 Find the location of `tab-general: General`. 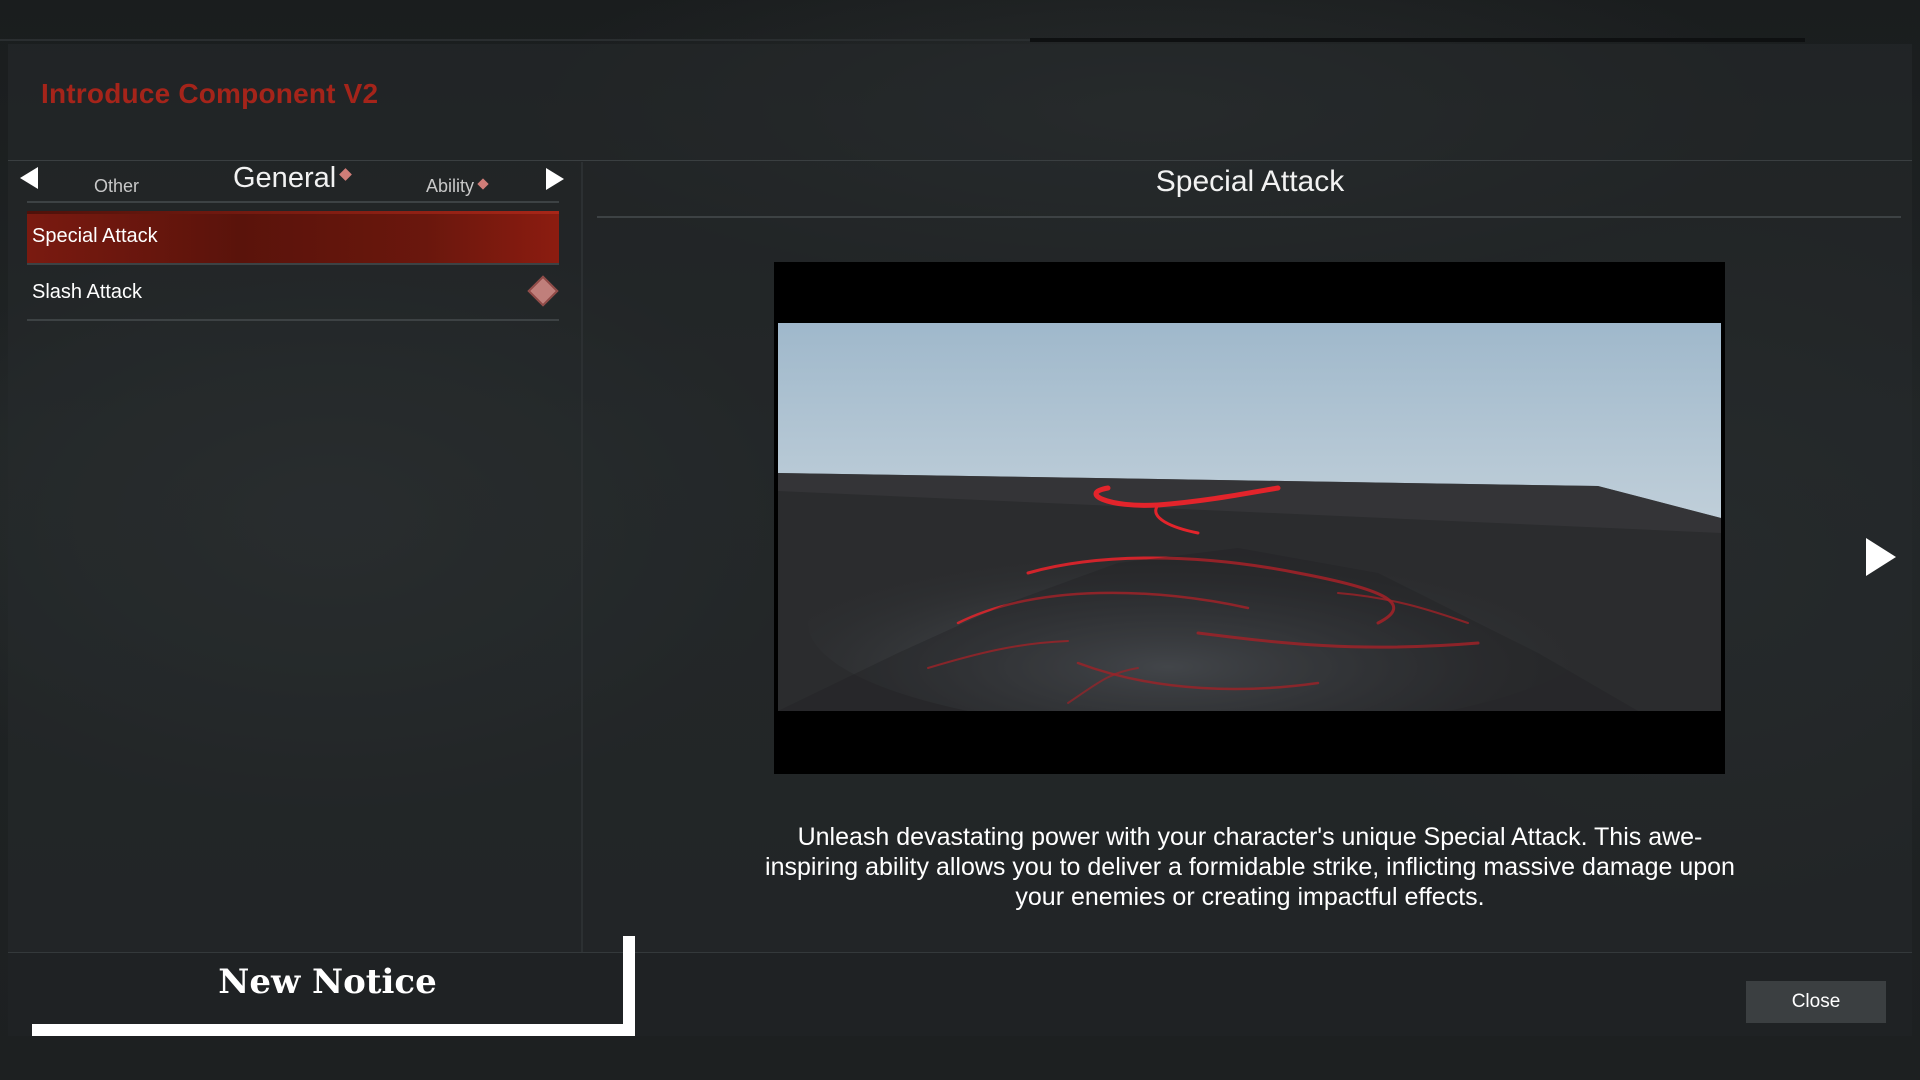

tab-general: General is located at coordinates (293, 178).